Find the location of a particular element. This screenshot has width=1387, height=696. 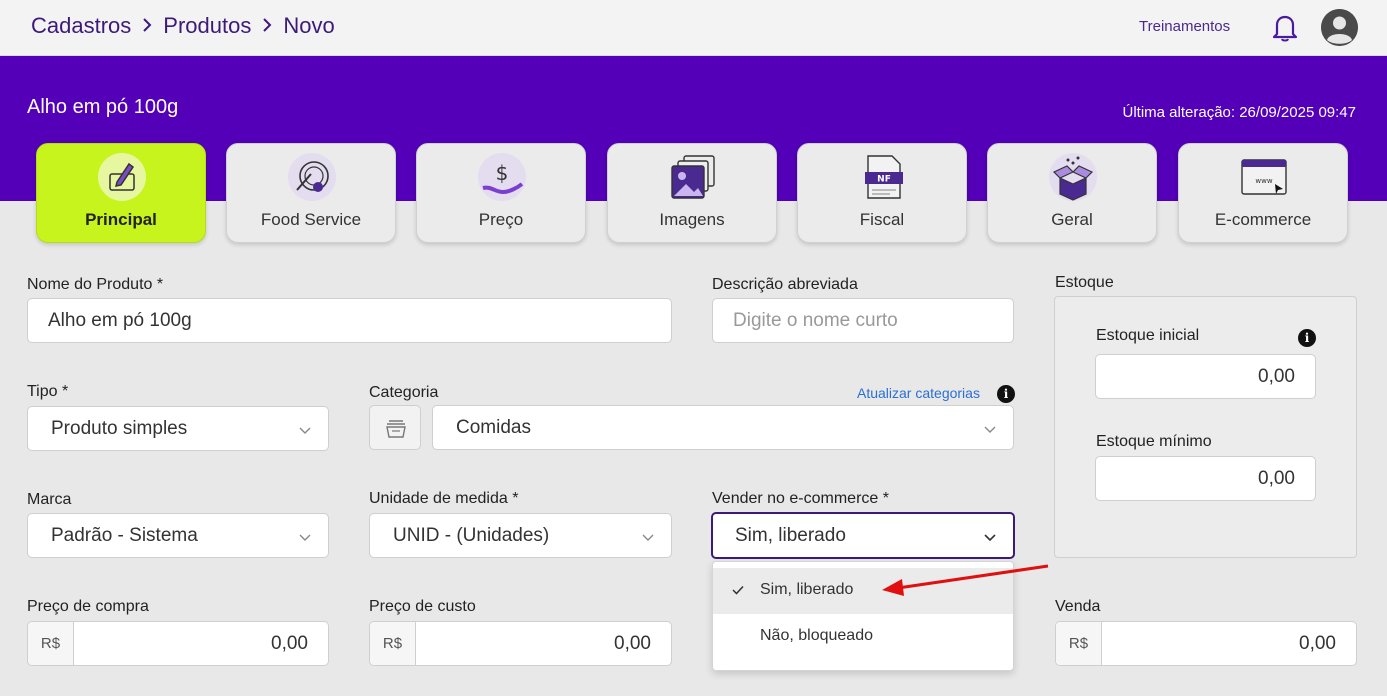

sale-price-field: R$ 0,00 is located at coordinates (1206, 643).